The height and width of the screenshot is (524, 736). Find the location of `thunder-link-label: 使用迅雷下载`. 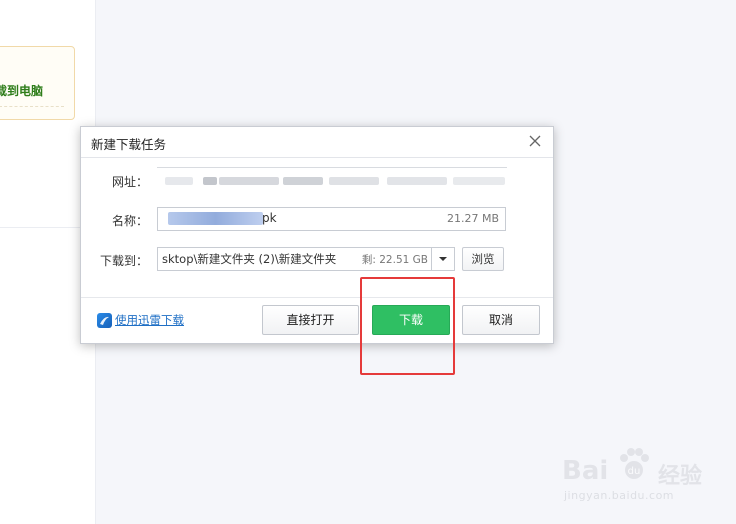

thunder-link-label: 使用迅雷下载 is located at coordinates (149, 320).